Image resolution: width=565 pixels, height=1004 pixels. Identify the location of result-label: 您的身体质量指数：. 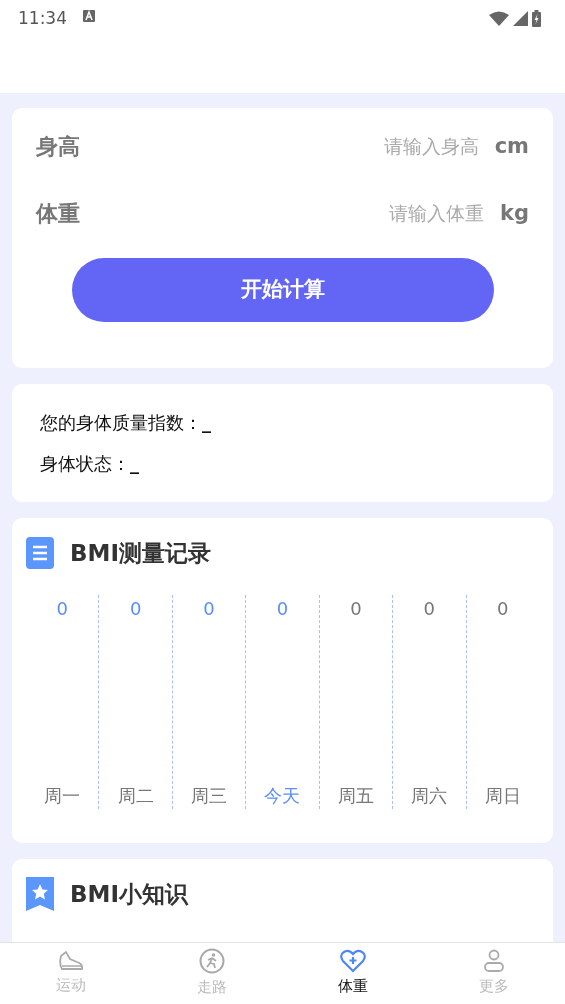
(121, 423).